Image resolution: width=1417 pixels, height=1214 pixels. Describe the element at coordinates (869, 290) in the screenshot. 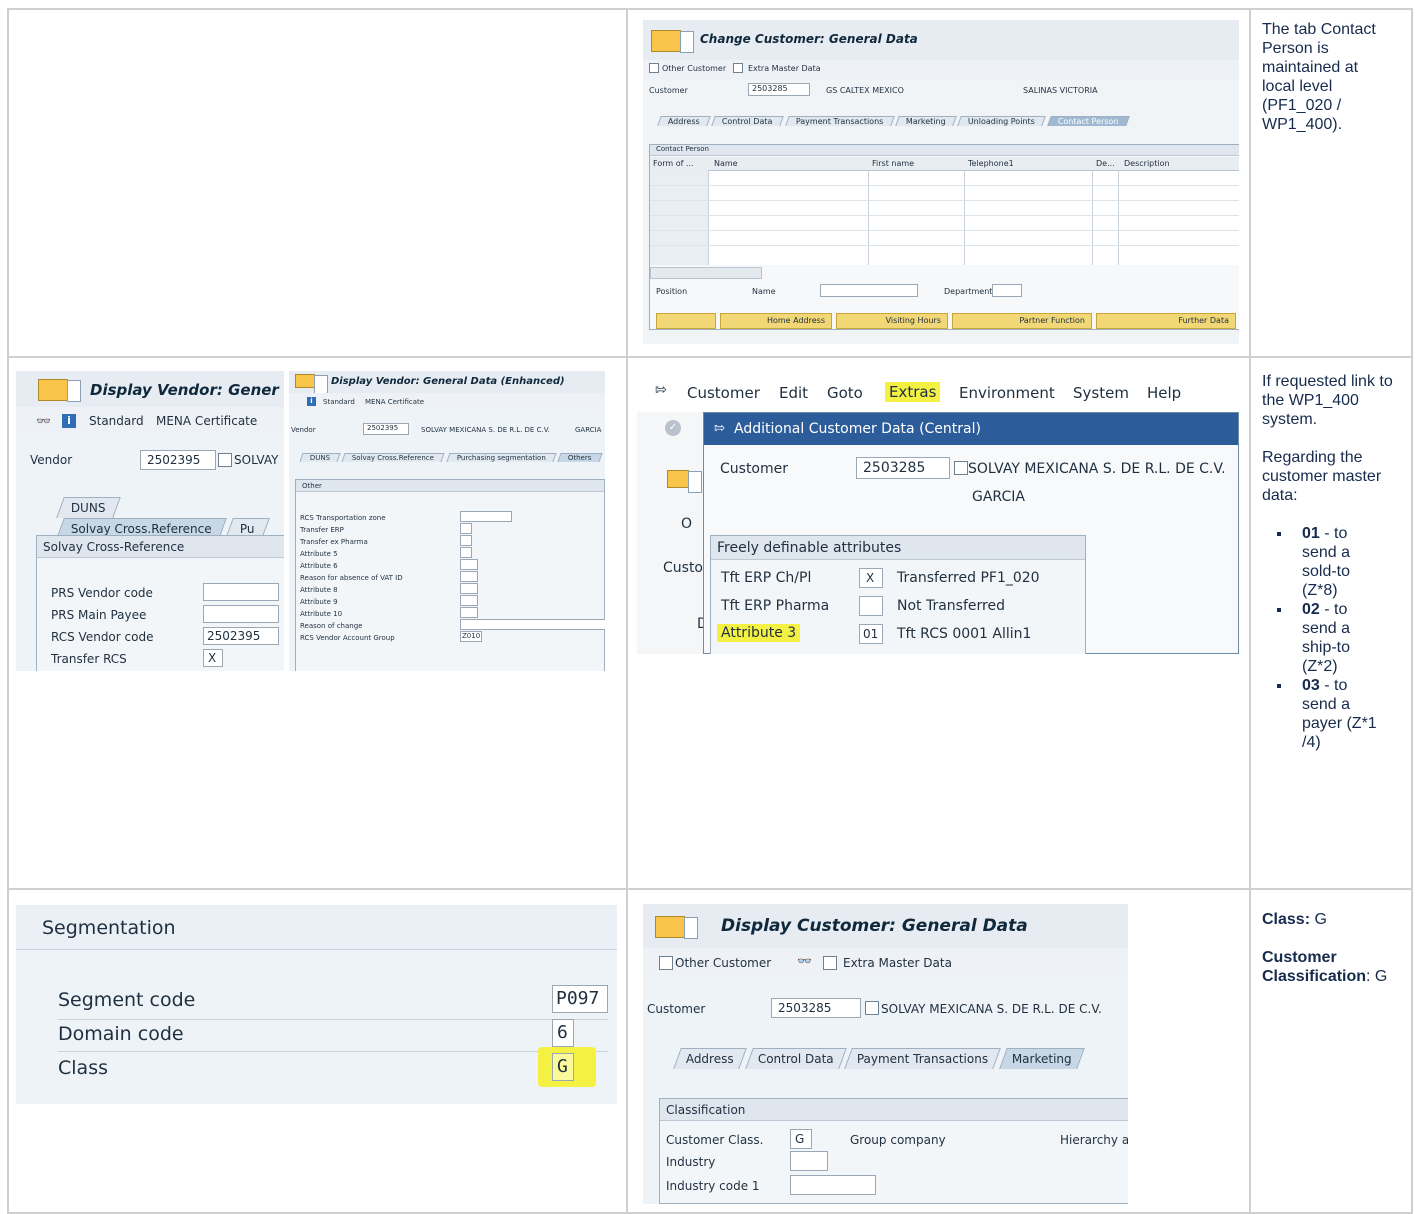

I see `name-field` at that location.